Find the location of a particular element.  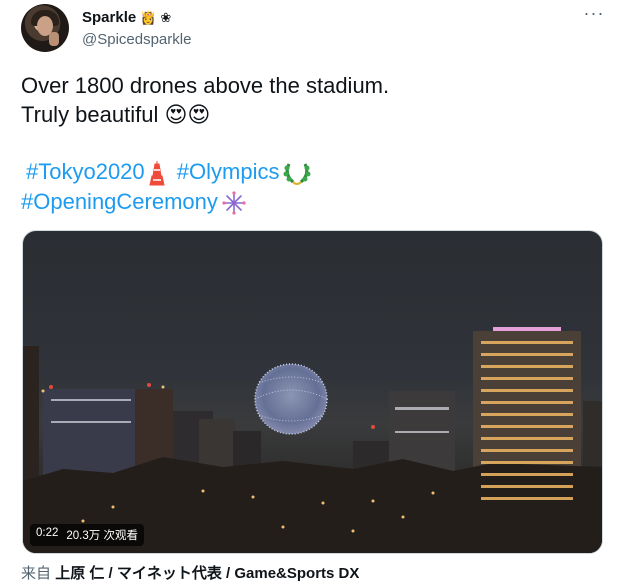

video-views: 20.3万 次观看 is located at coordinates (102, 536).